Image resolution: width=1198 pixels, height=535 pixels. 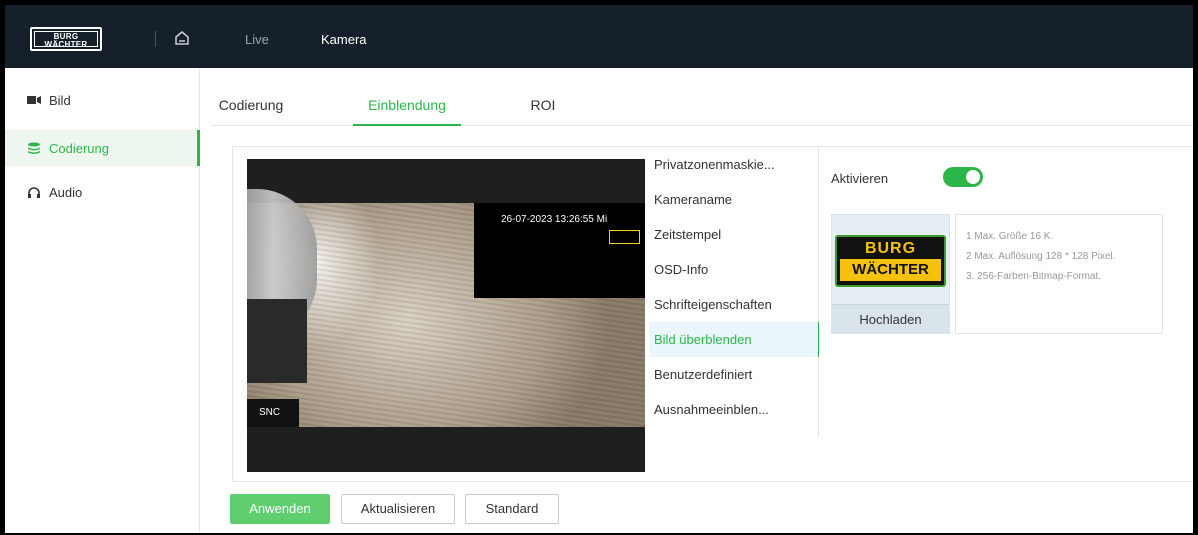 What do you see at coordinates (734, 269) in the screenshot?
I see `submenu-item-osd-info: OSD-Info` at bounding box center [734, 269].